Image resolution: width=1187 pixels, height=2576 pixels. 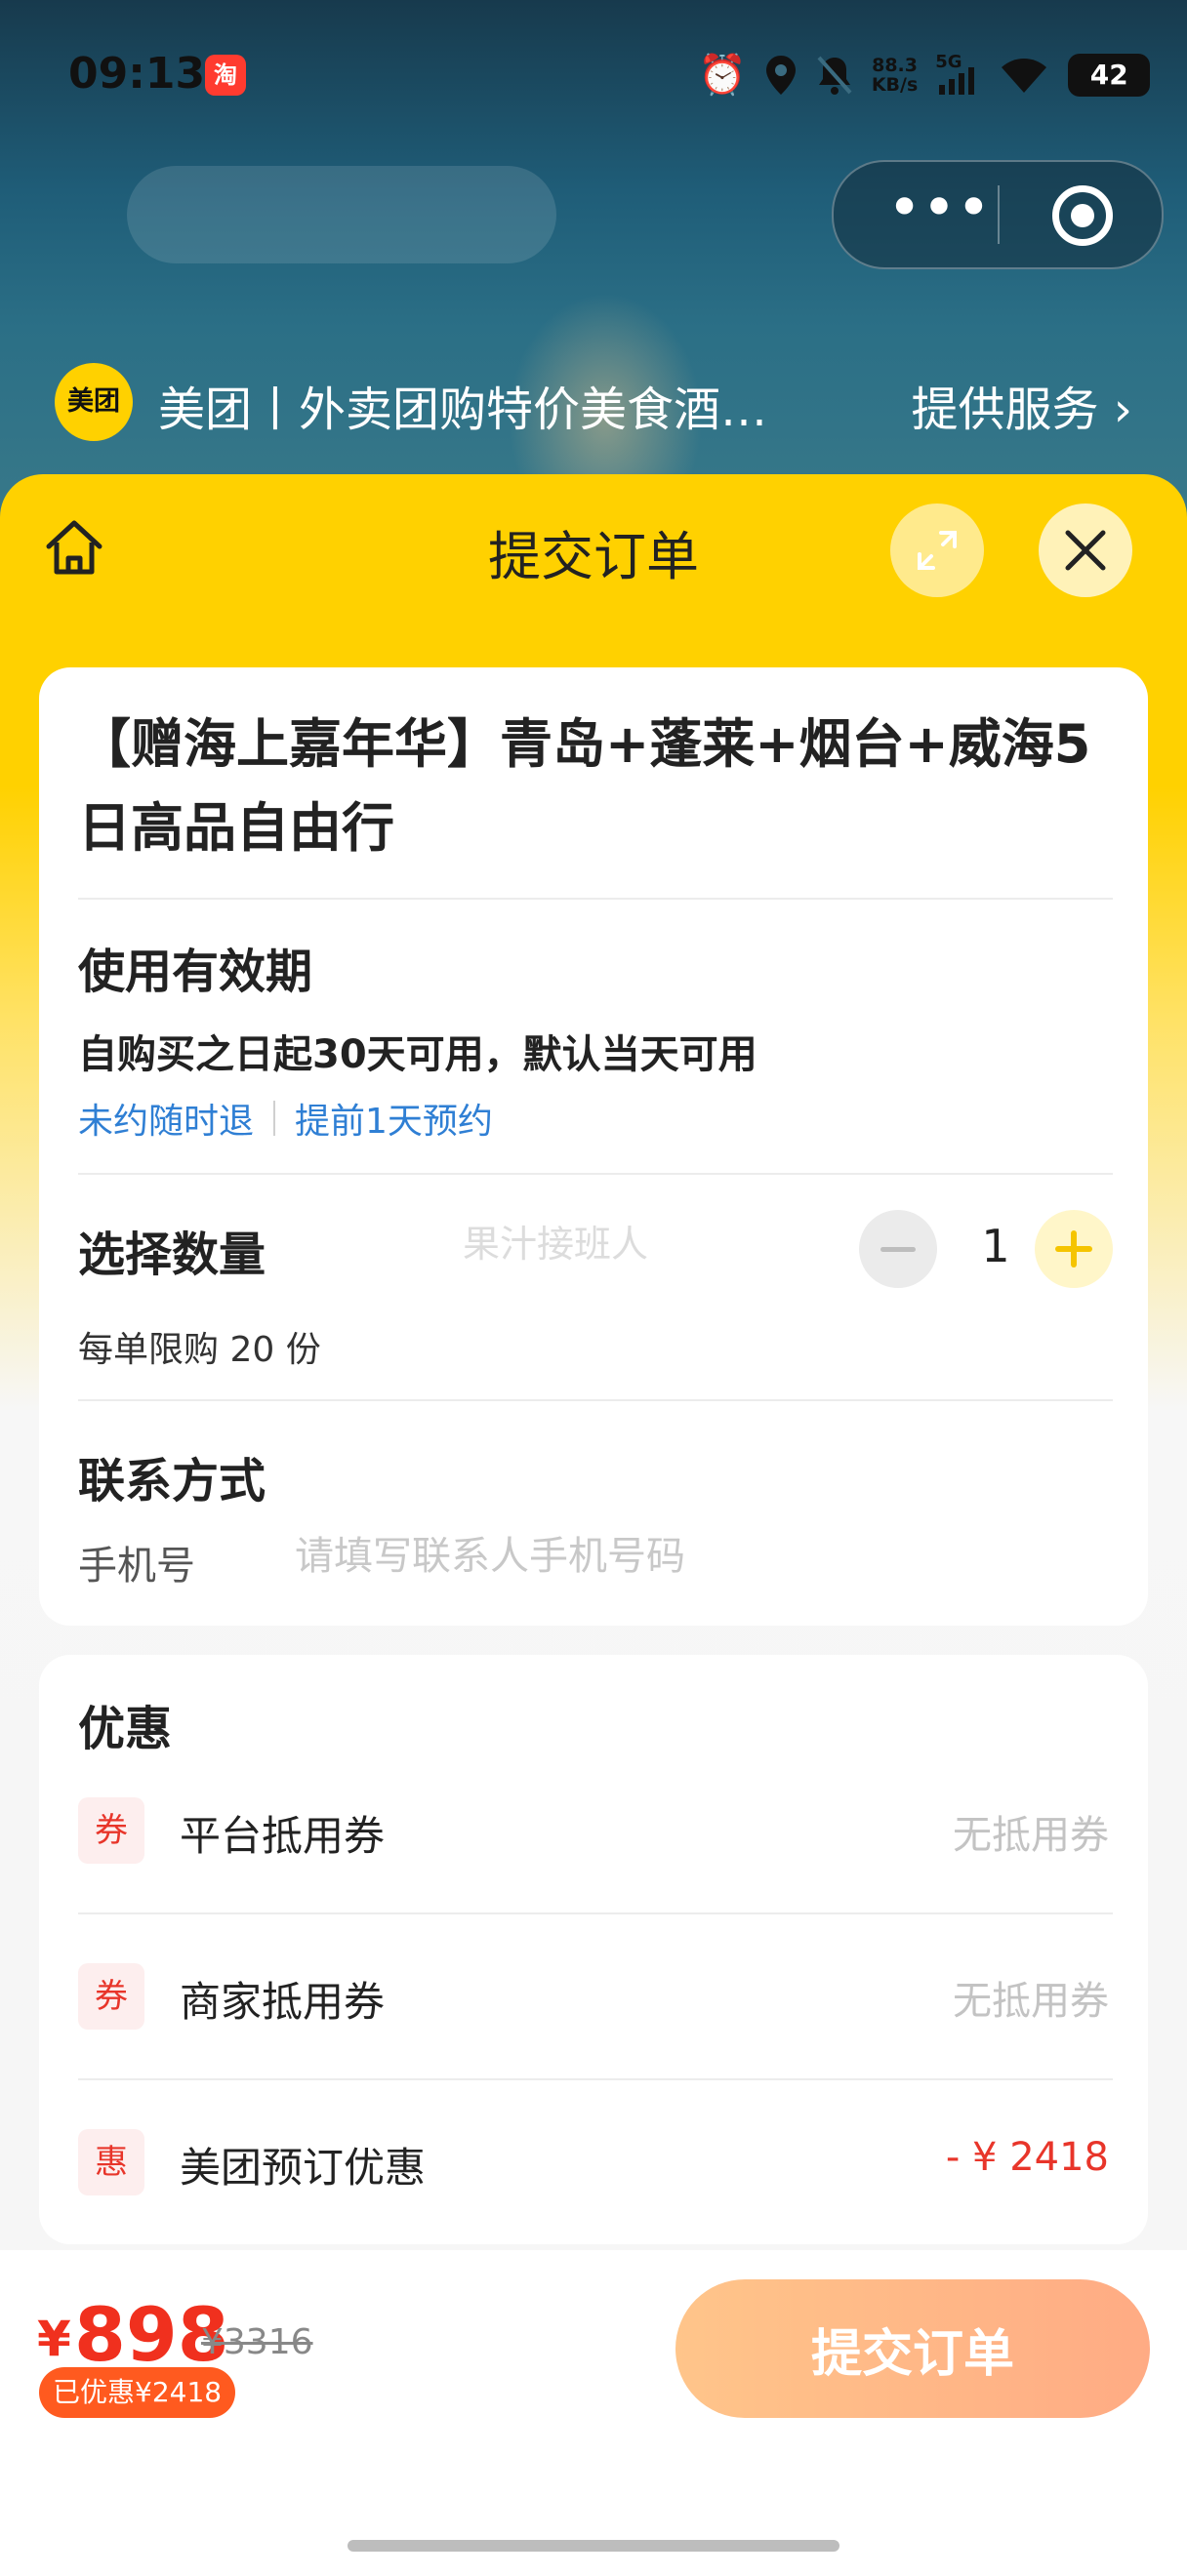 What do you see at coordinates (957, 81) in the screenshot?
I see `signal-bars-icon` at bounding box center [957, 81].